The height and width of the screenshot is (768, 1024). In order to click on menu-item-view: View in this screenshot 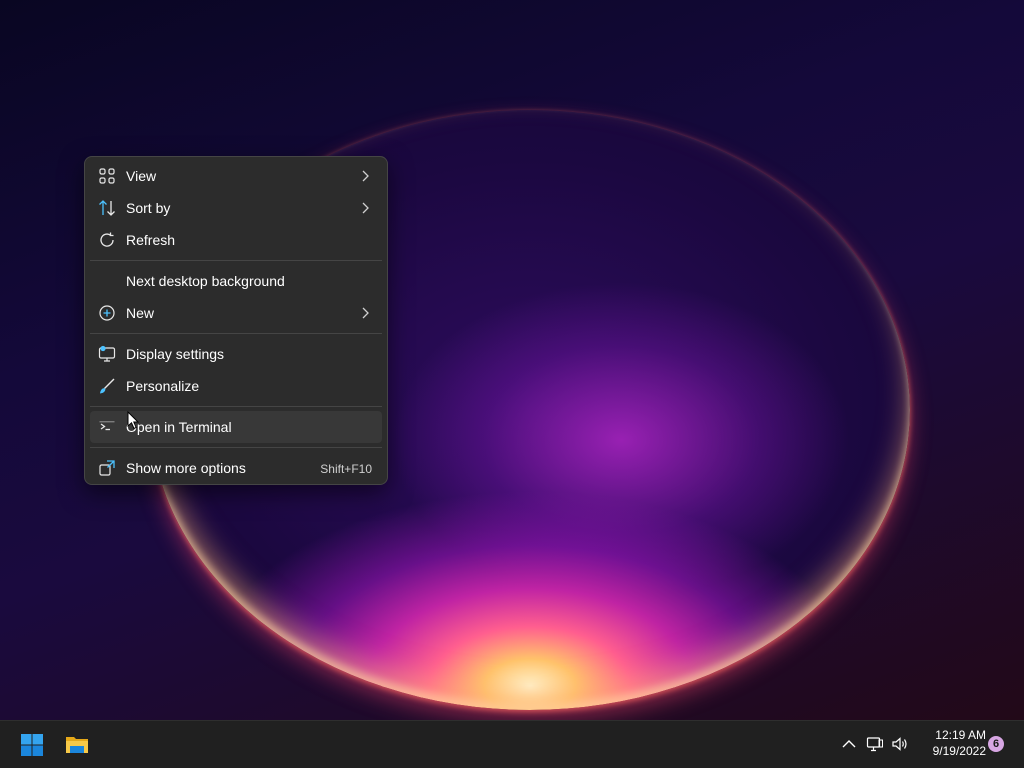, I will do `click(236, 176)`.